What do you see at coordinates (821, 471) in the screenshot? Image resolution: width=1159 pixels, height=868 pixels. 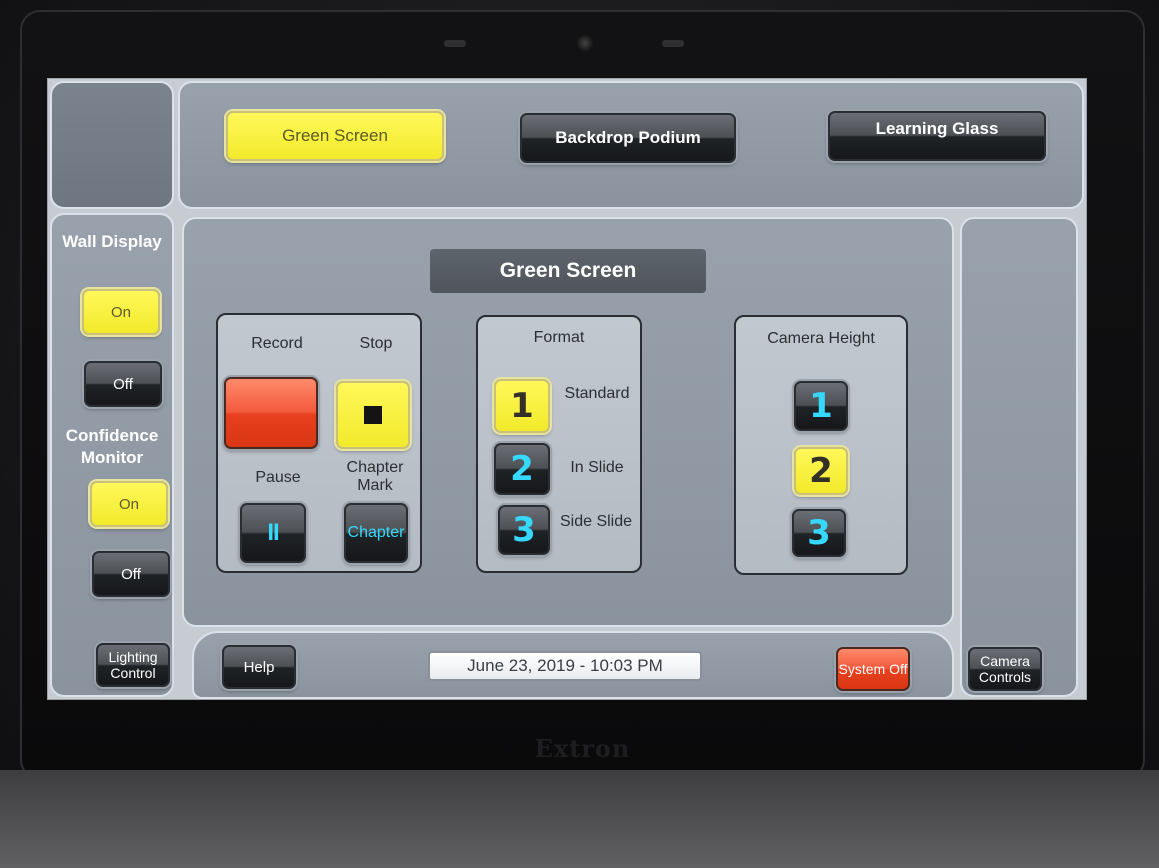 I see `camera-height-2-button: 2` at bounding box center [821, 471].